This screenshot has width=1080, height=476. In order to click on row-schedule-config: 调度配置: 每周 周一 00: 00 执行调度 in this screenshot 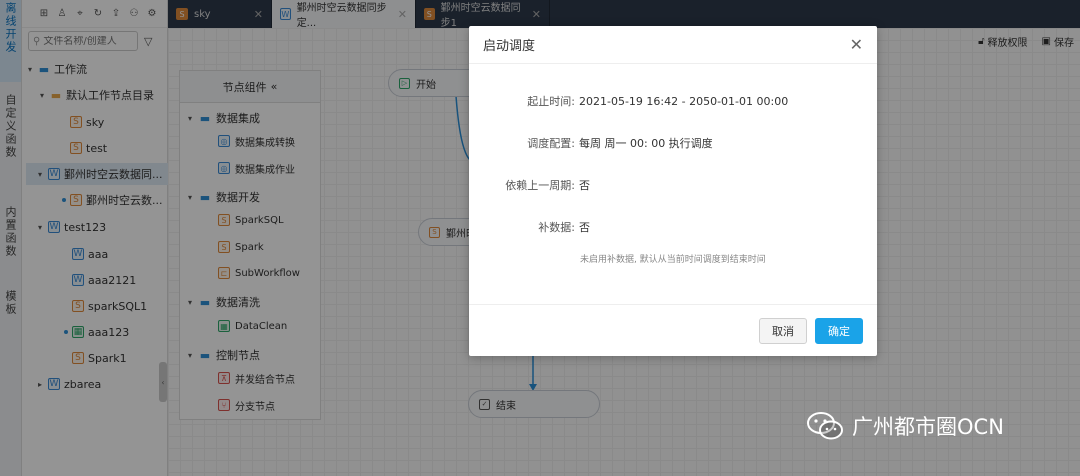, I will do `click(591, 143)`.